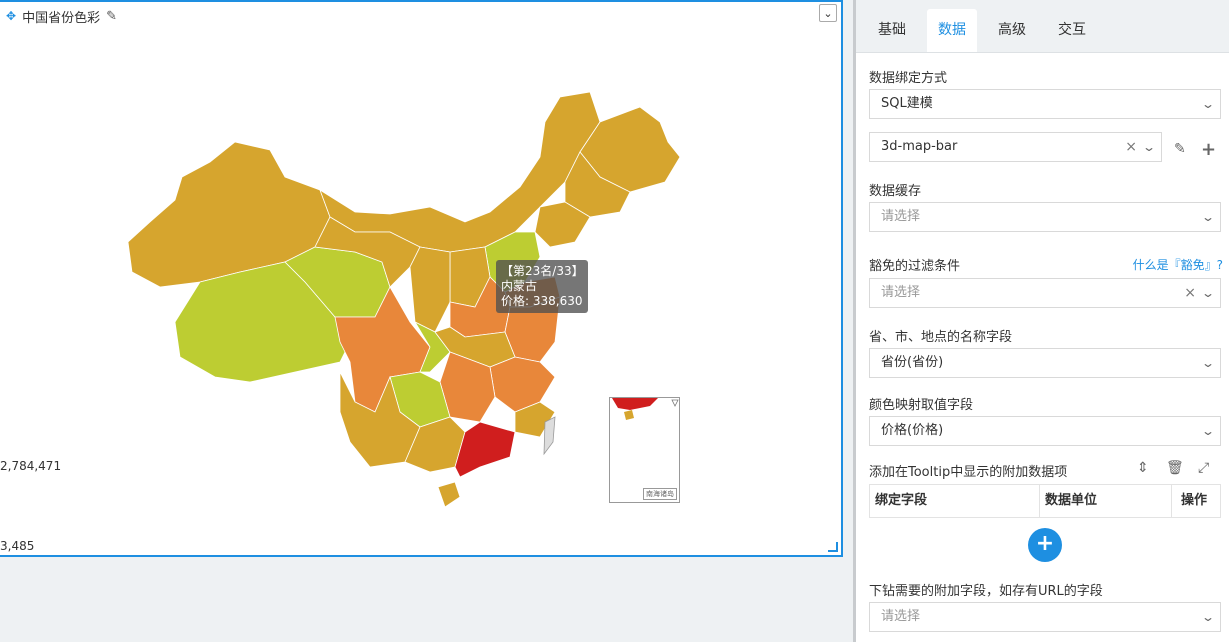 This screenshot has width=1229, height=642. I want to click on tooltip-items-table: 绑定字段 数据单位 操作, so click(1045, 501).